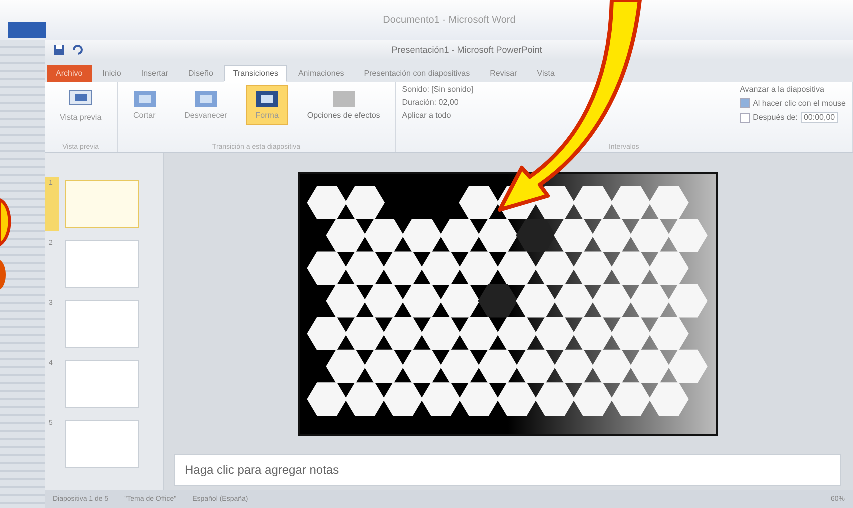 Image resolution: width=853 pixels, height=508 pixels. I want to click on notes-field: Haga clic para agregar notas, so click(507, 470).